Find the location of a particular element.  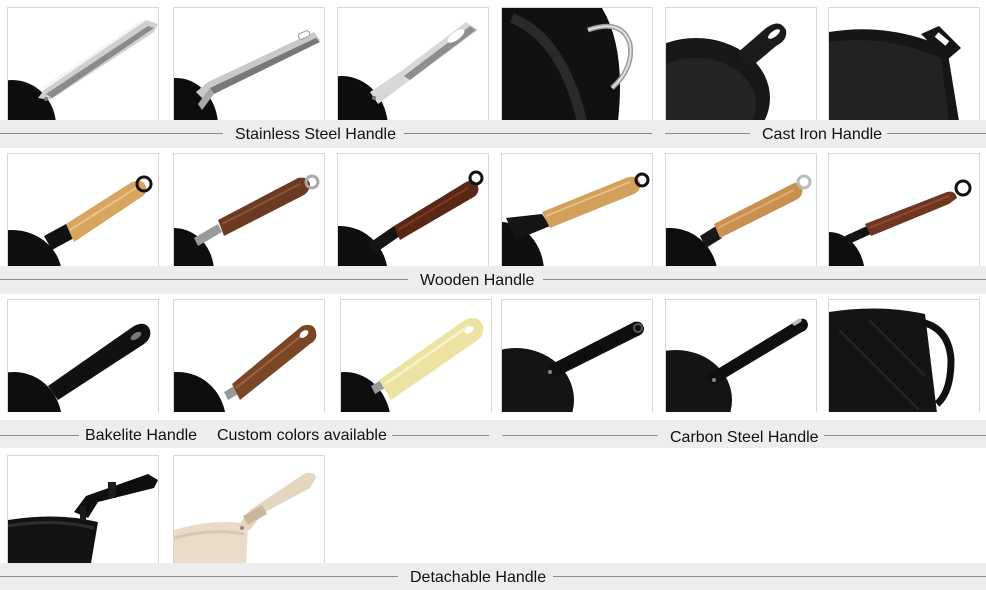

cast-iron-skillet-photo is located at coordinates (741, 63).